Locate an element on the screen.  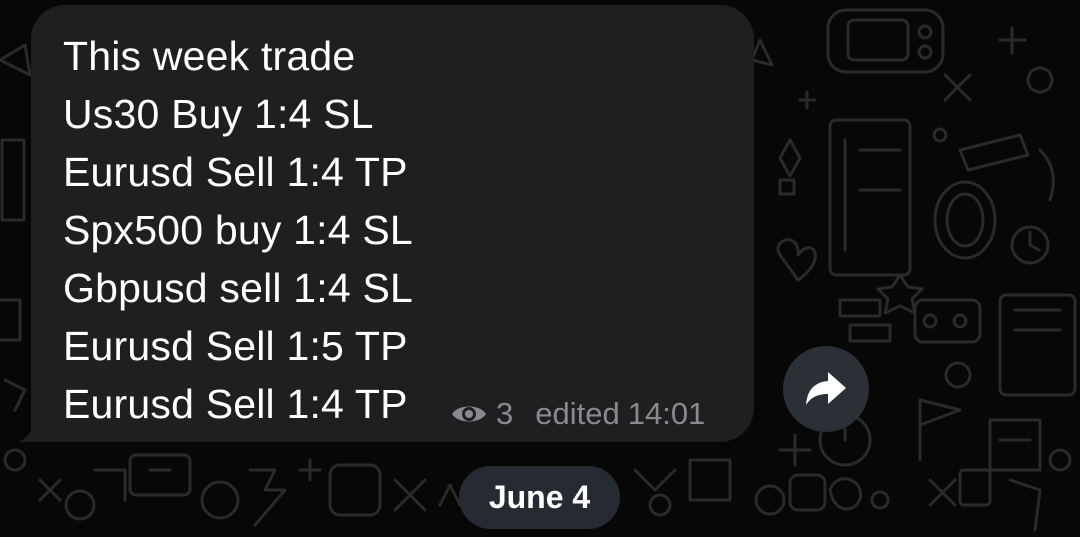
eye-icon is located at coordinates (469, 414).